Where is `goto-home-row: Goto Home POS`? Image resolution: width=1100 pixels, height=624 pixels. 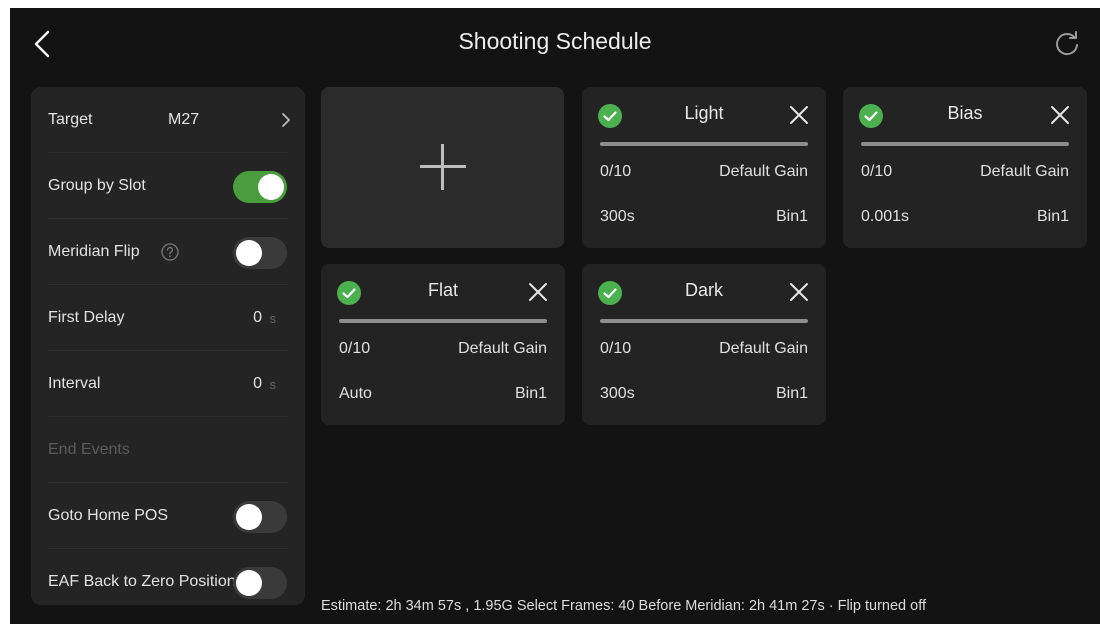 goto-home-row: Goto Home POS is located at coordinates (168, 516).